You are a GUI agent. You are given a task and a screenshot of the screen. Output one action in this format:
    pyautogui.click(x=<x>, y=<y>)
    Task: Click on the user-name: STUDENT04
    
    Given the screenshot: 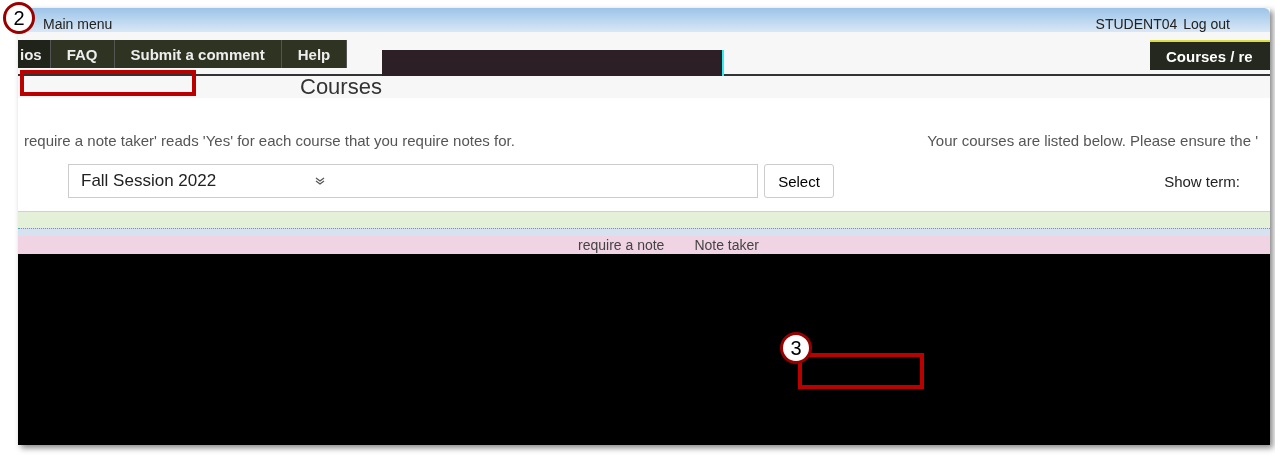 What is the action you would take?
    pyautogui.click(x=1136, y=24)
    